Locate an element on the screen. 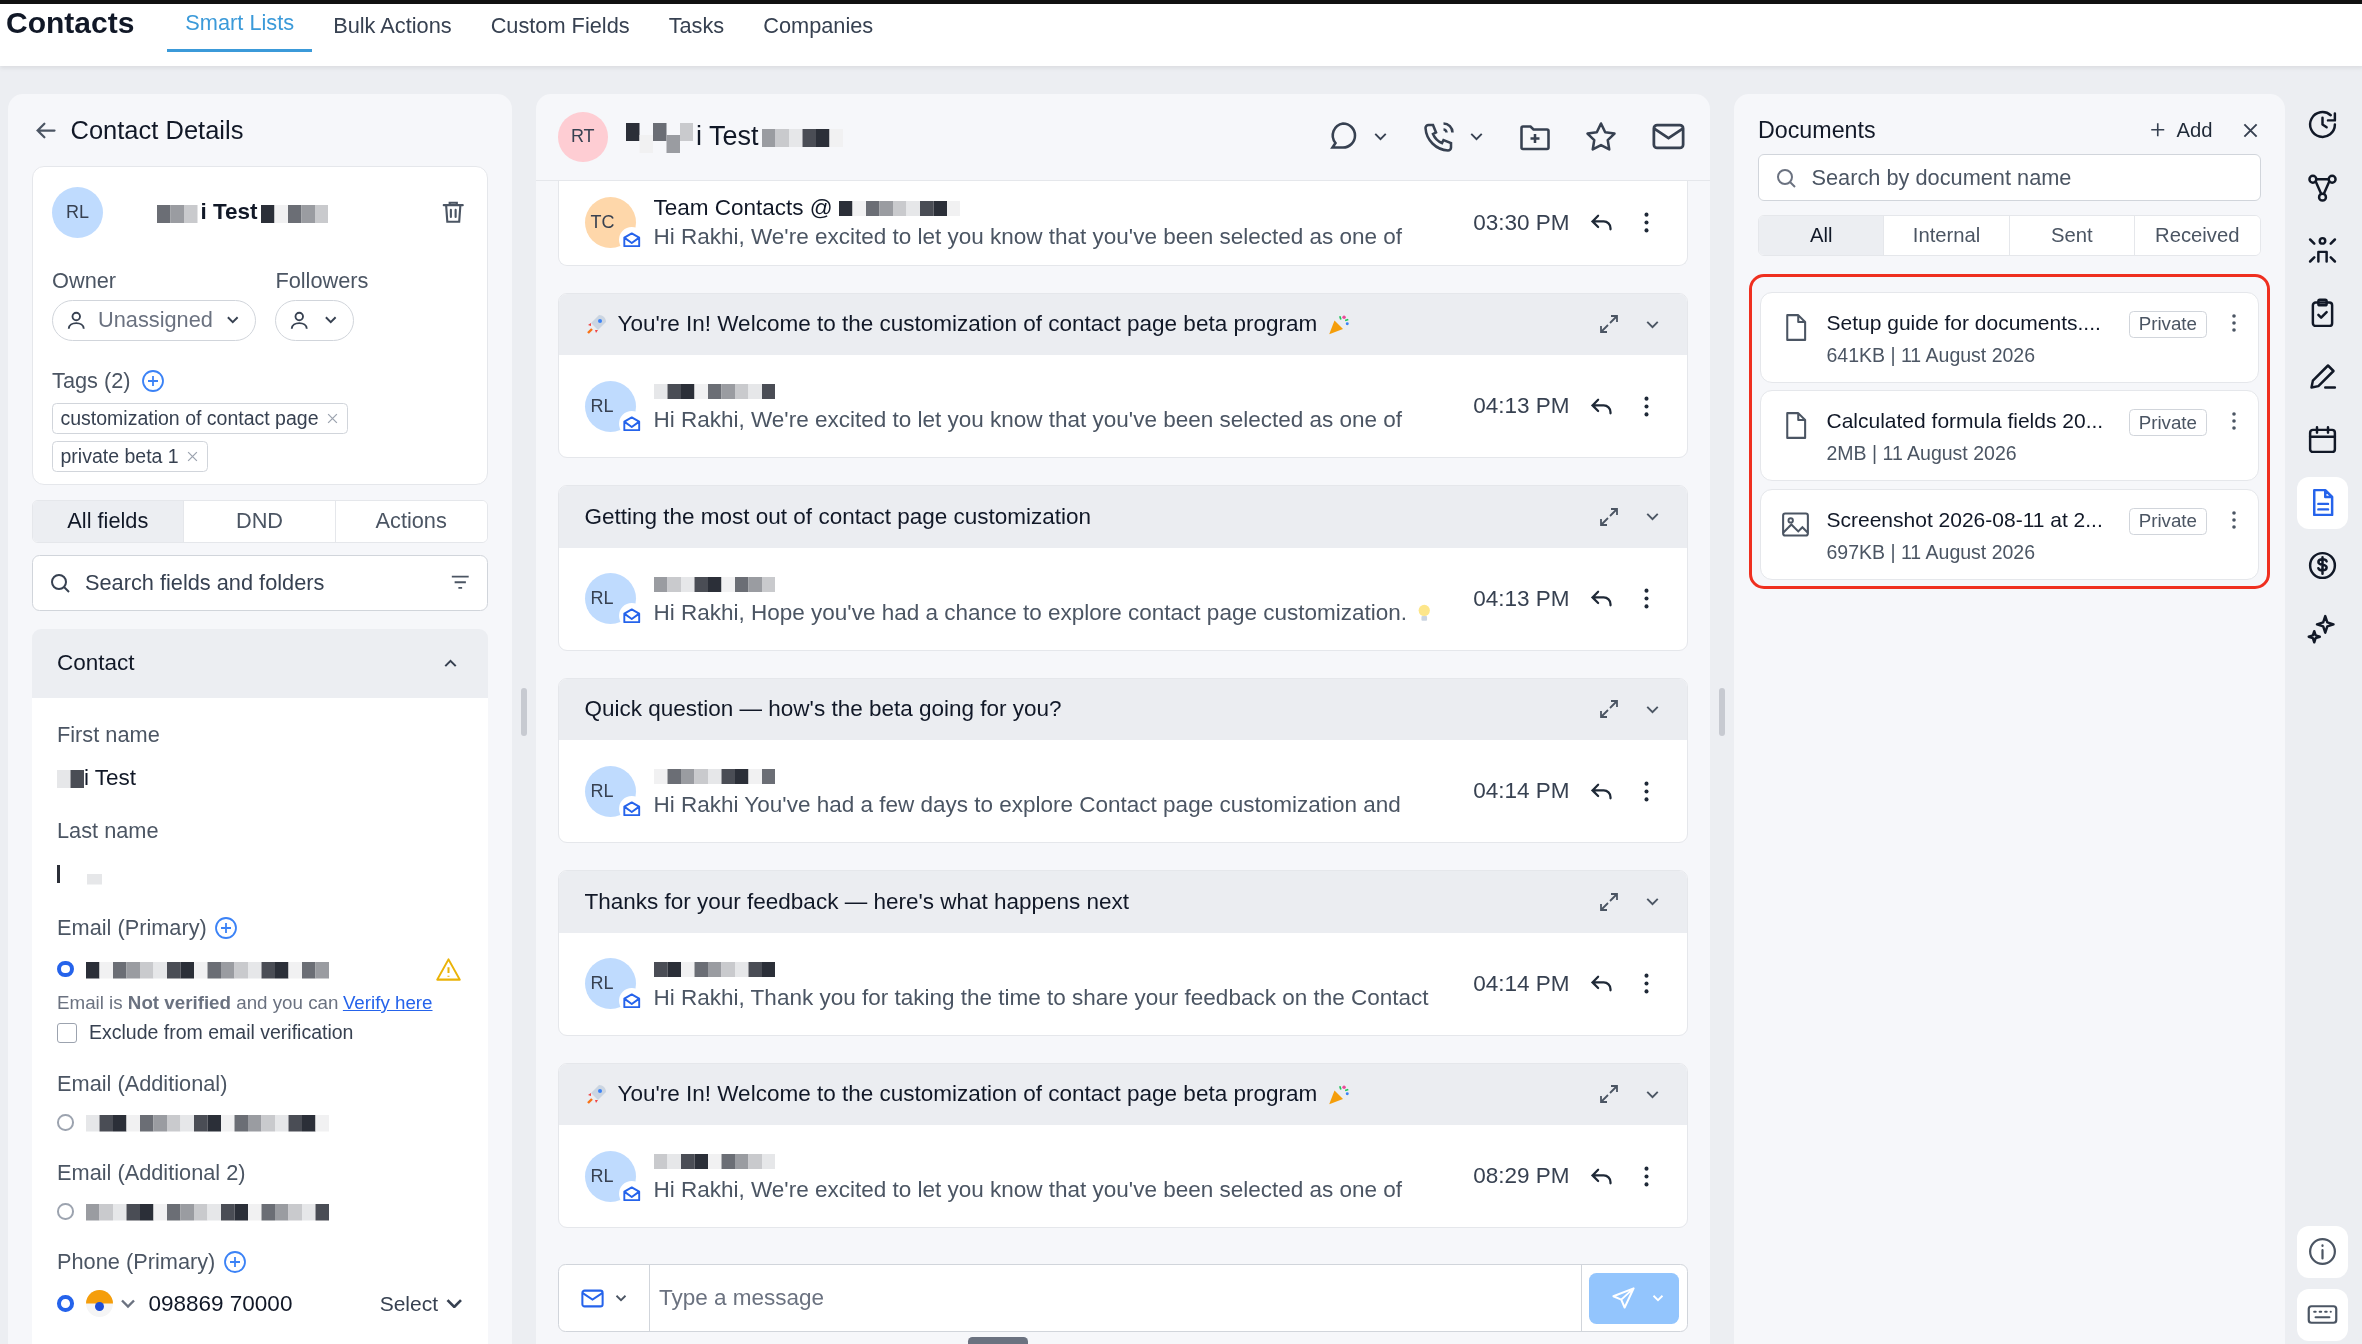  nav-tab: Companies is located at coordinates (818, 28).